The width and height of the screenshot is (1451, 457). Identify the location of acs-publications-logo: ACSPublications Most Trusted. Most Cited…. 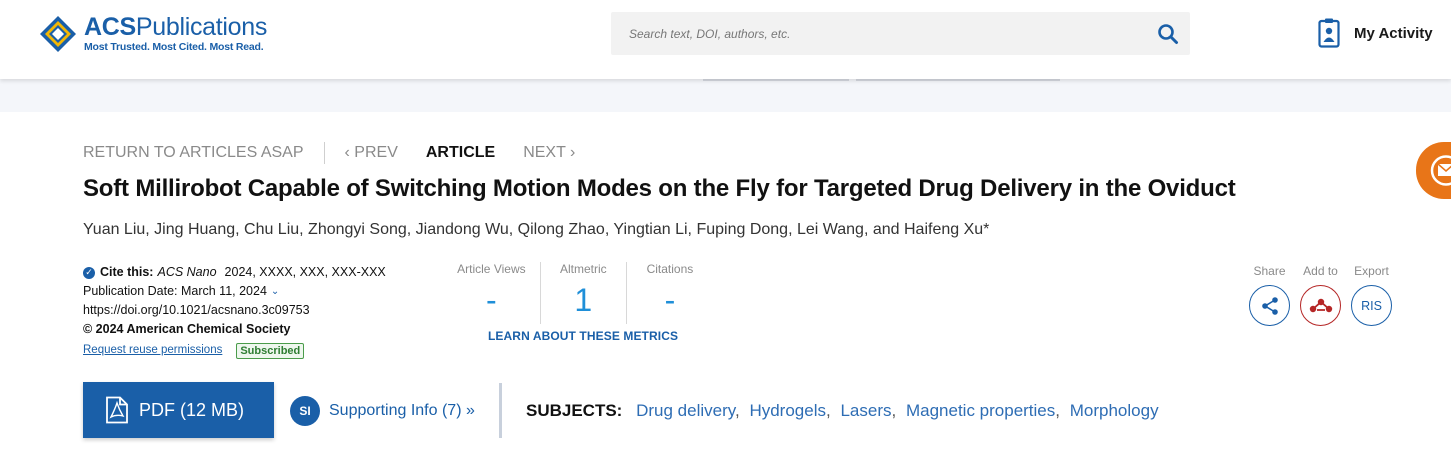
(152, 34).